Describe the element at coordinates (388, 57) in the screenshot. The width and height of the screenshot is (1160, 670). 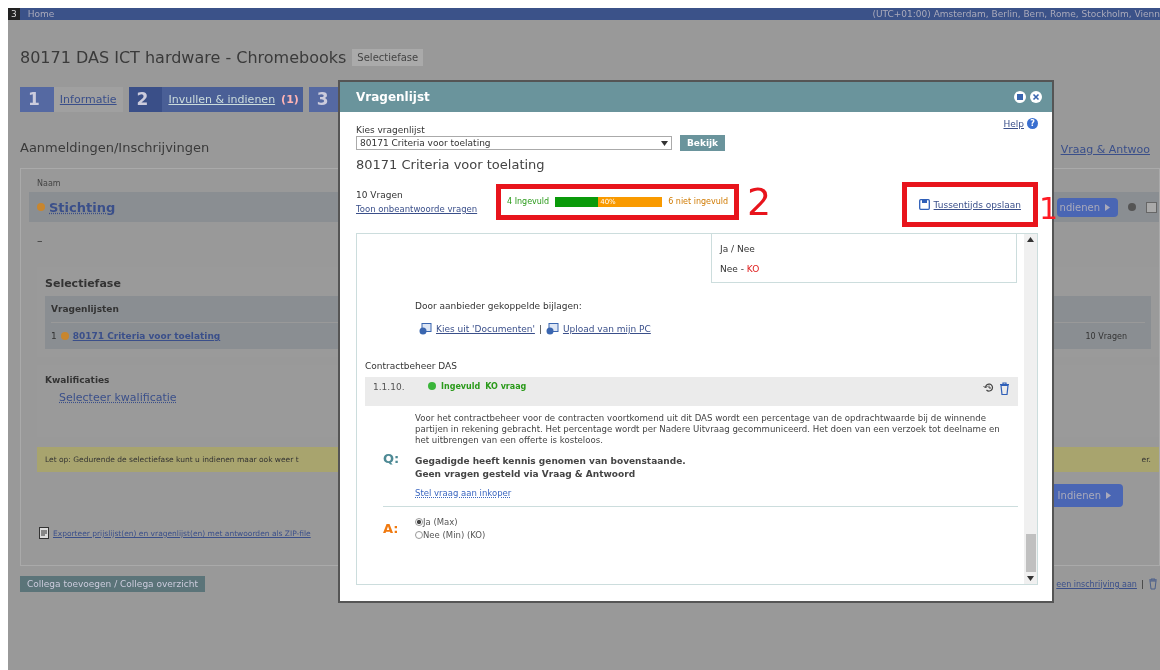
I see `phase-badge: Selectiefase` at that location.